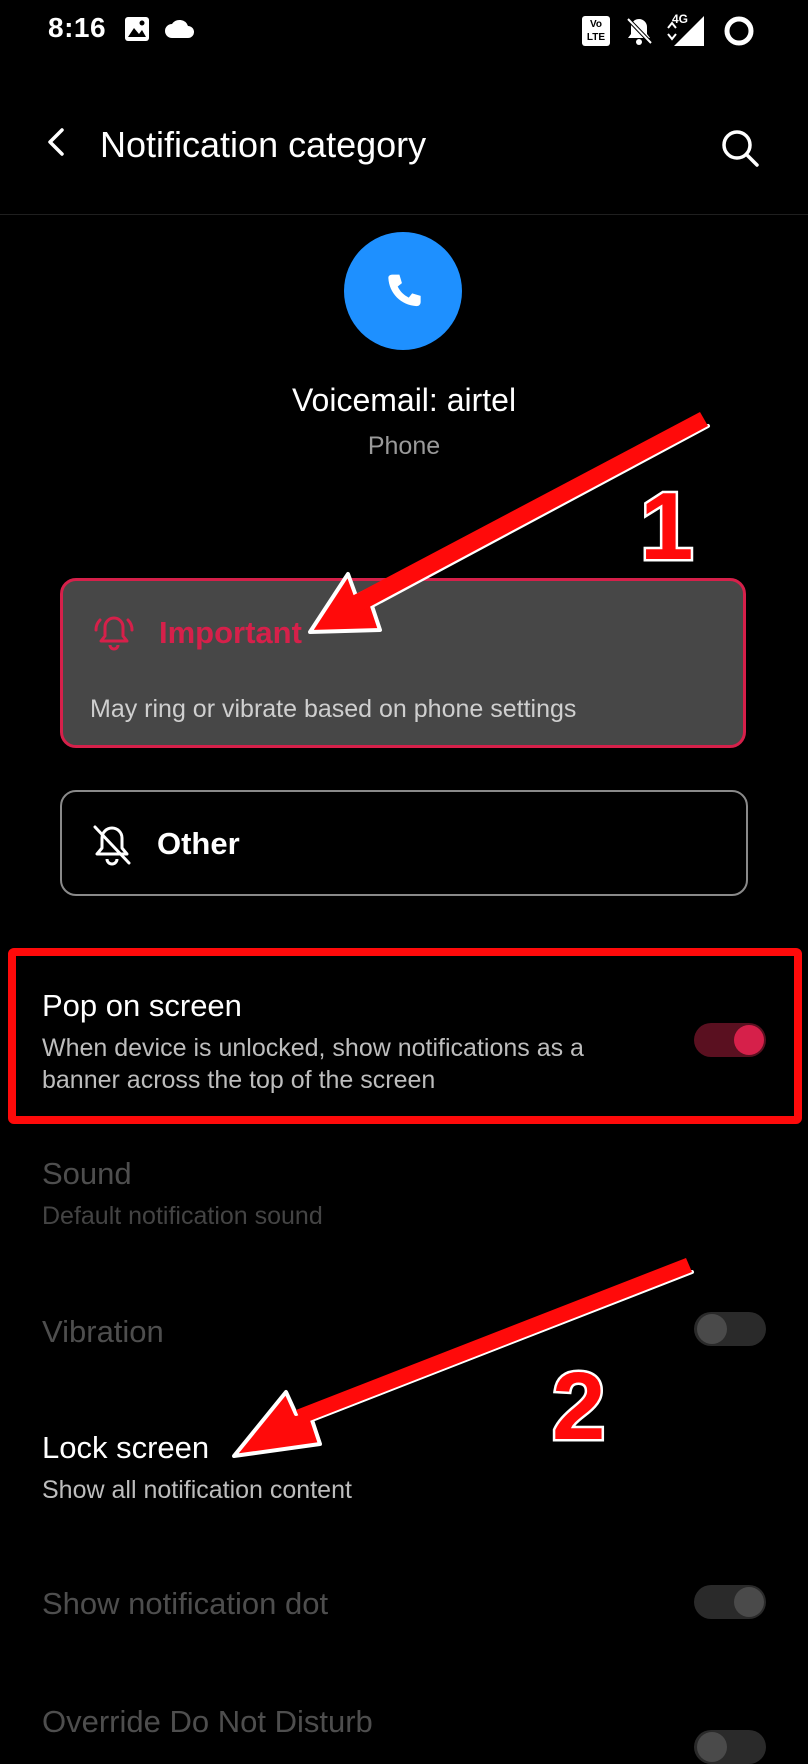 The width and height of the screenshot is (808, 1764). Describe the element at coordinates (142, 1005) in the screenshot. I see `pop-on-screen-title: Pop on screen` at that location.